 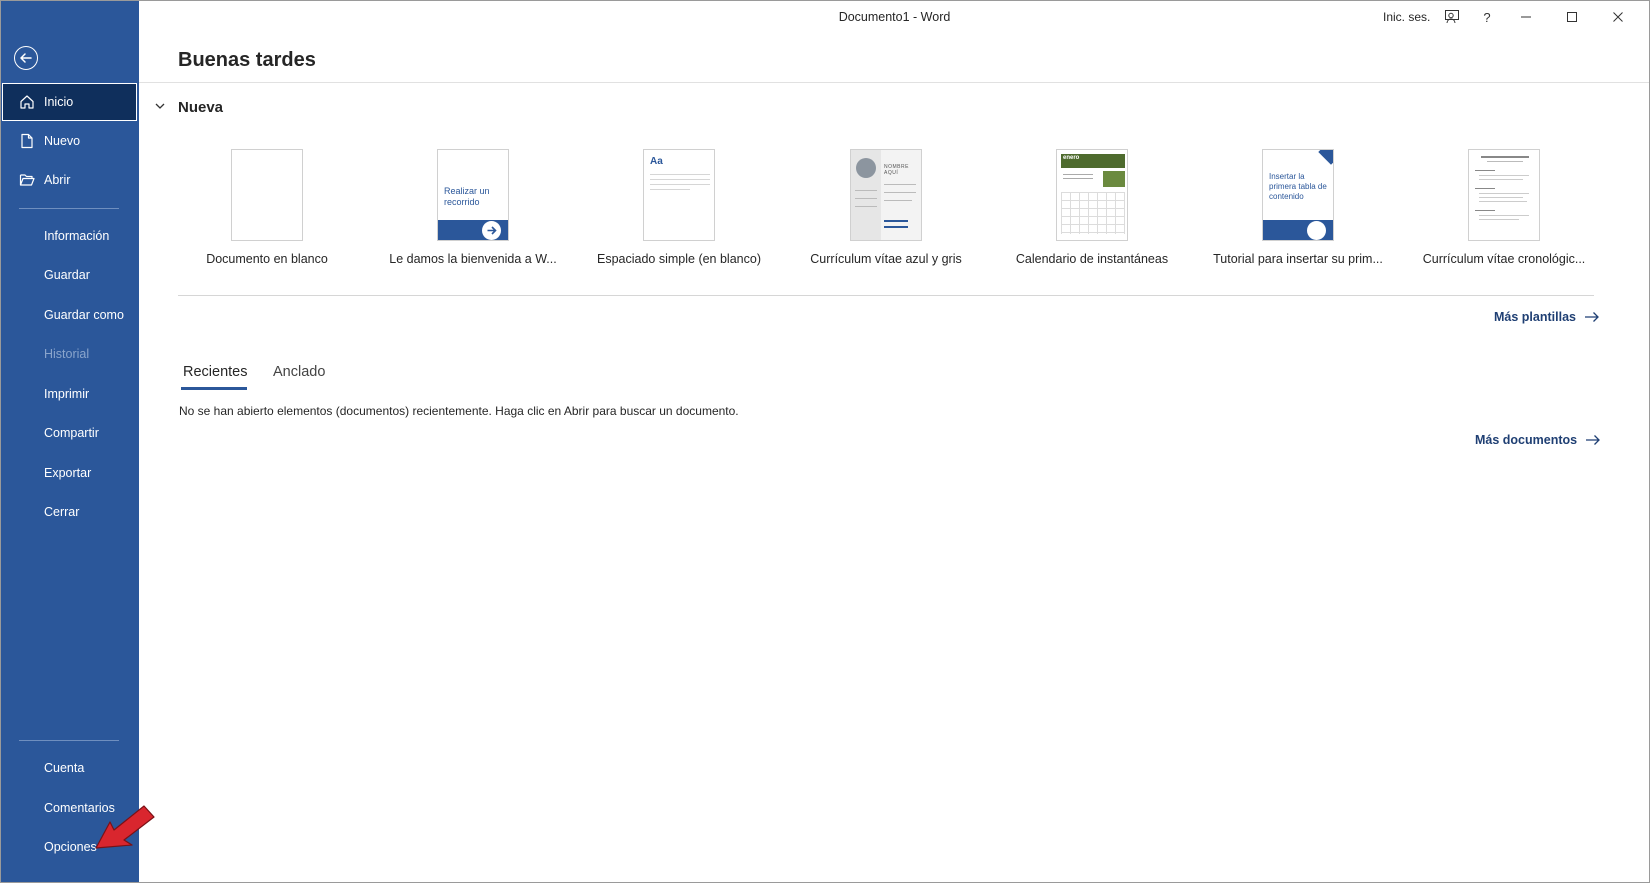 I want to click on maximize-icon, so click(x=1572, y=17).